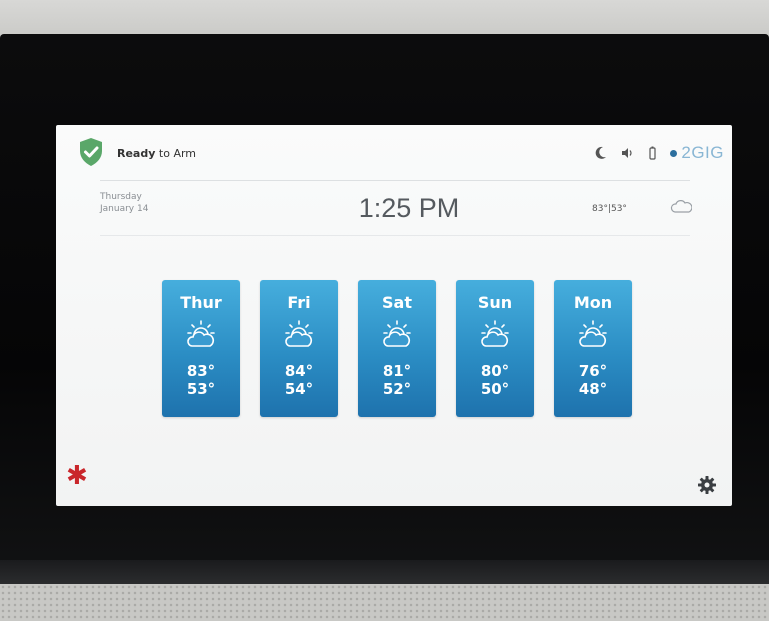 The image size is (769, 621). What do you see at coordinates (593, 302) in the screenshot?
I see `forecast-day: Mon` at bounding box center [593, 302].